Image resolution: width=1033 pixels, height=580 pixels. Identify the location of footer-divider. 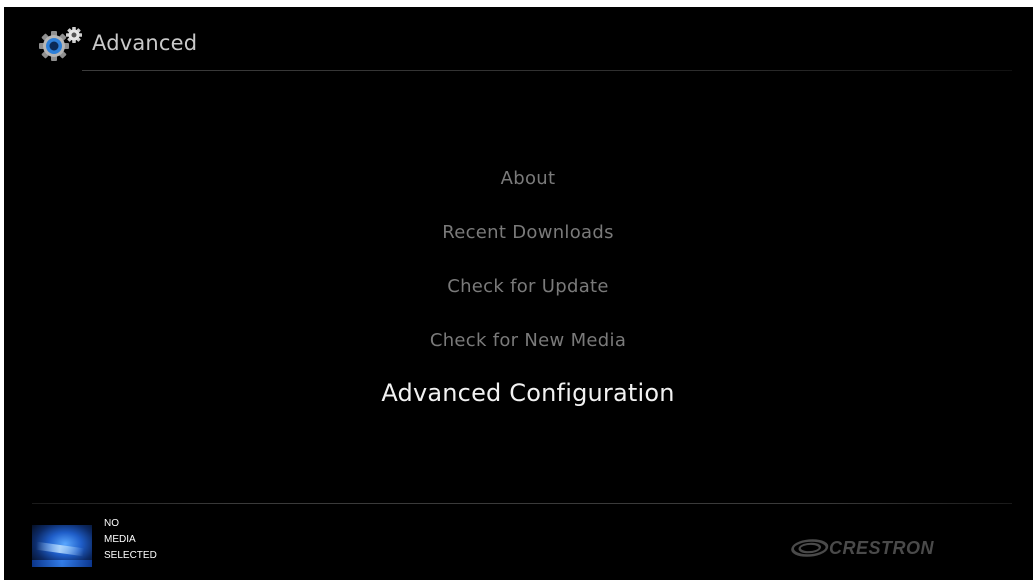
(522, 503).